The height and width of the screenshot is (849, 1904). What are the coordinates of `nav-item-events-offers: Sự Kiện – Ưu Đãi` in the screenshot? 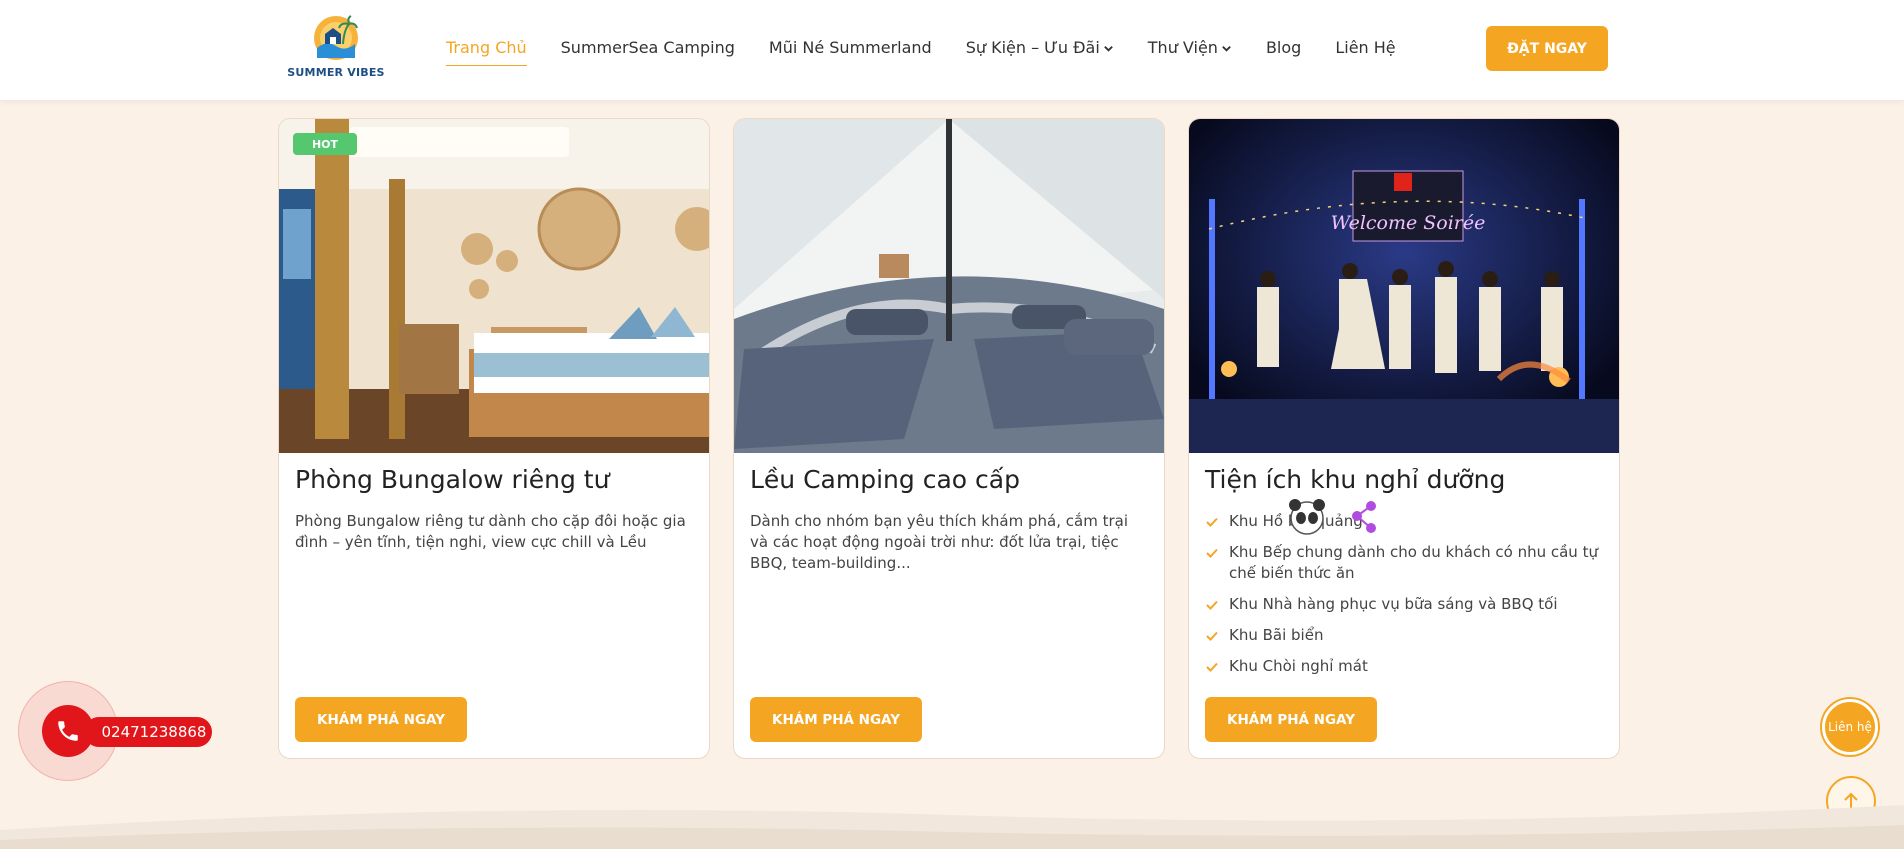 It's located at (1040, 48).